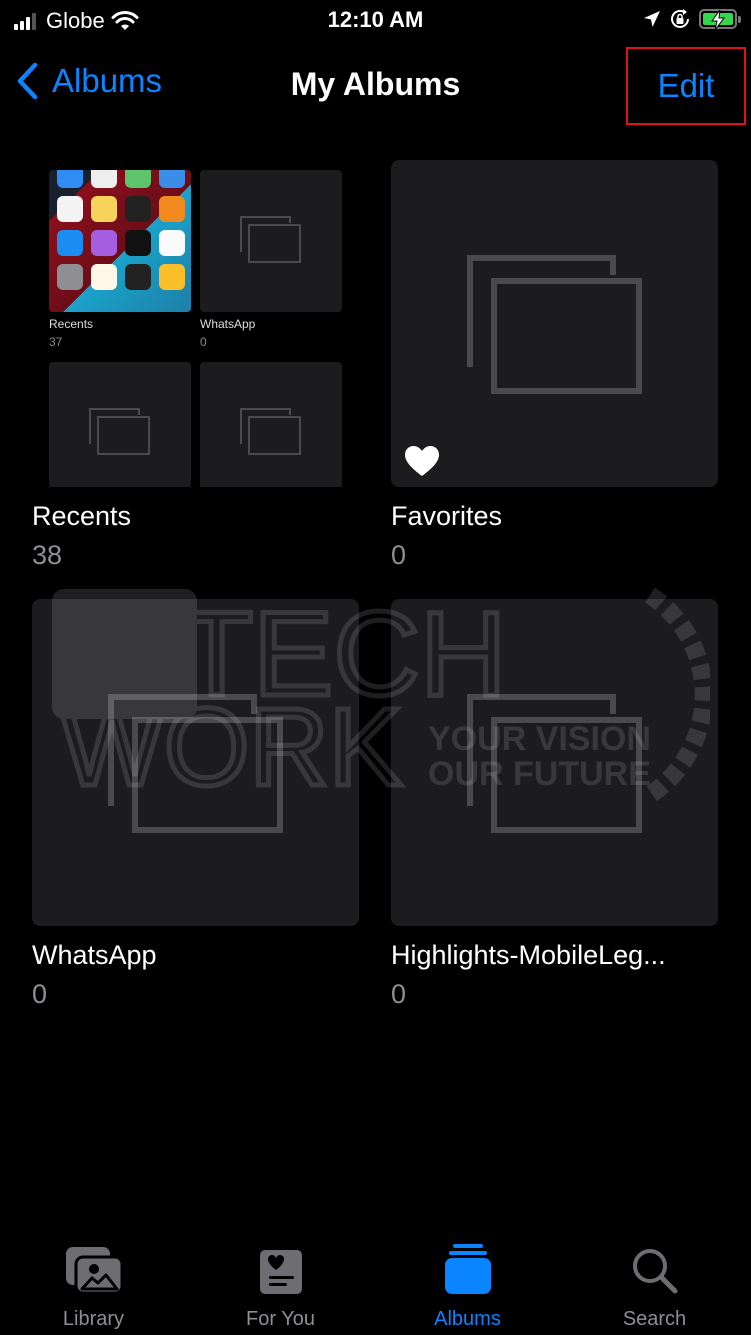  I want to click on home-screen-screenshot, so click(120, 241).